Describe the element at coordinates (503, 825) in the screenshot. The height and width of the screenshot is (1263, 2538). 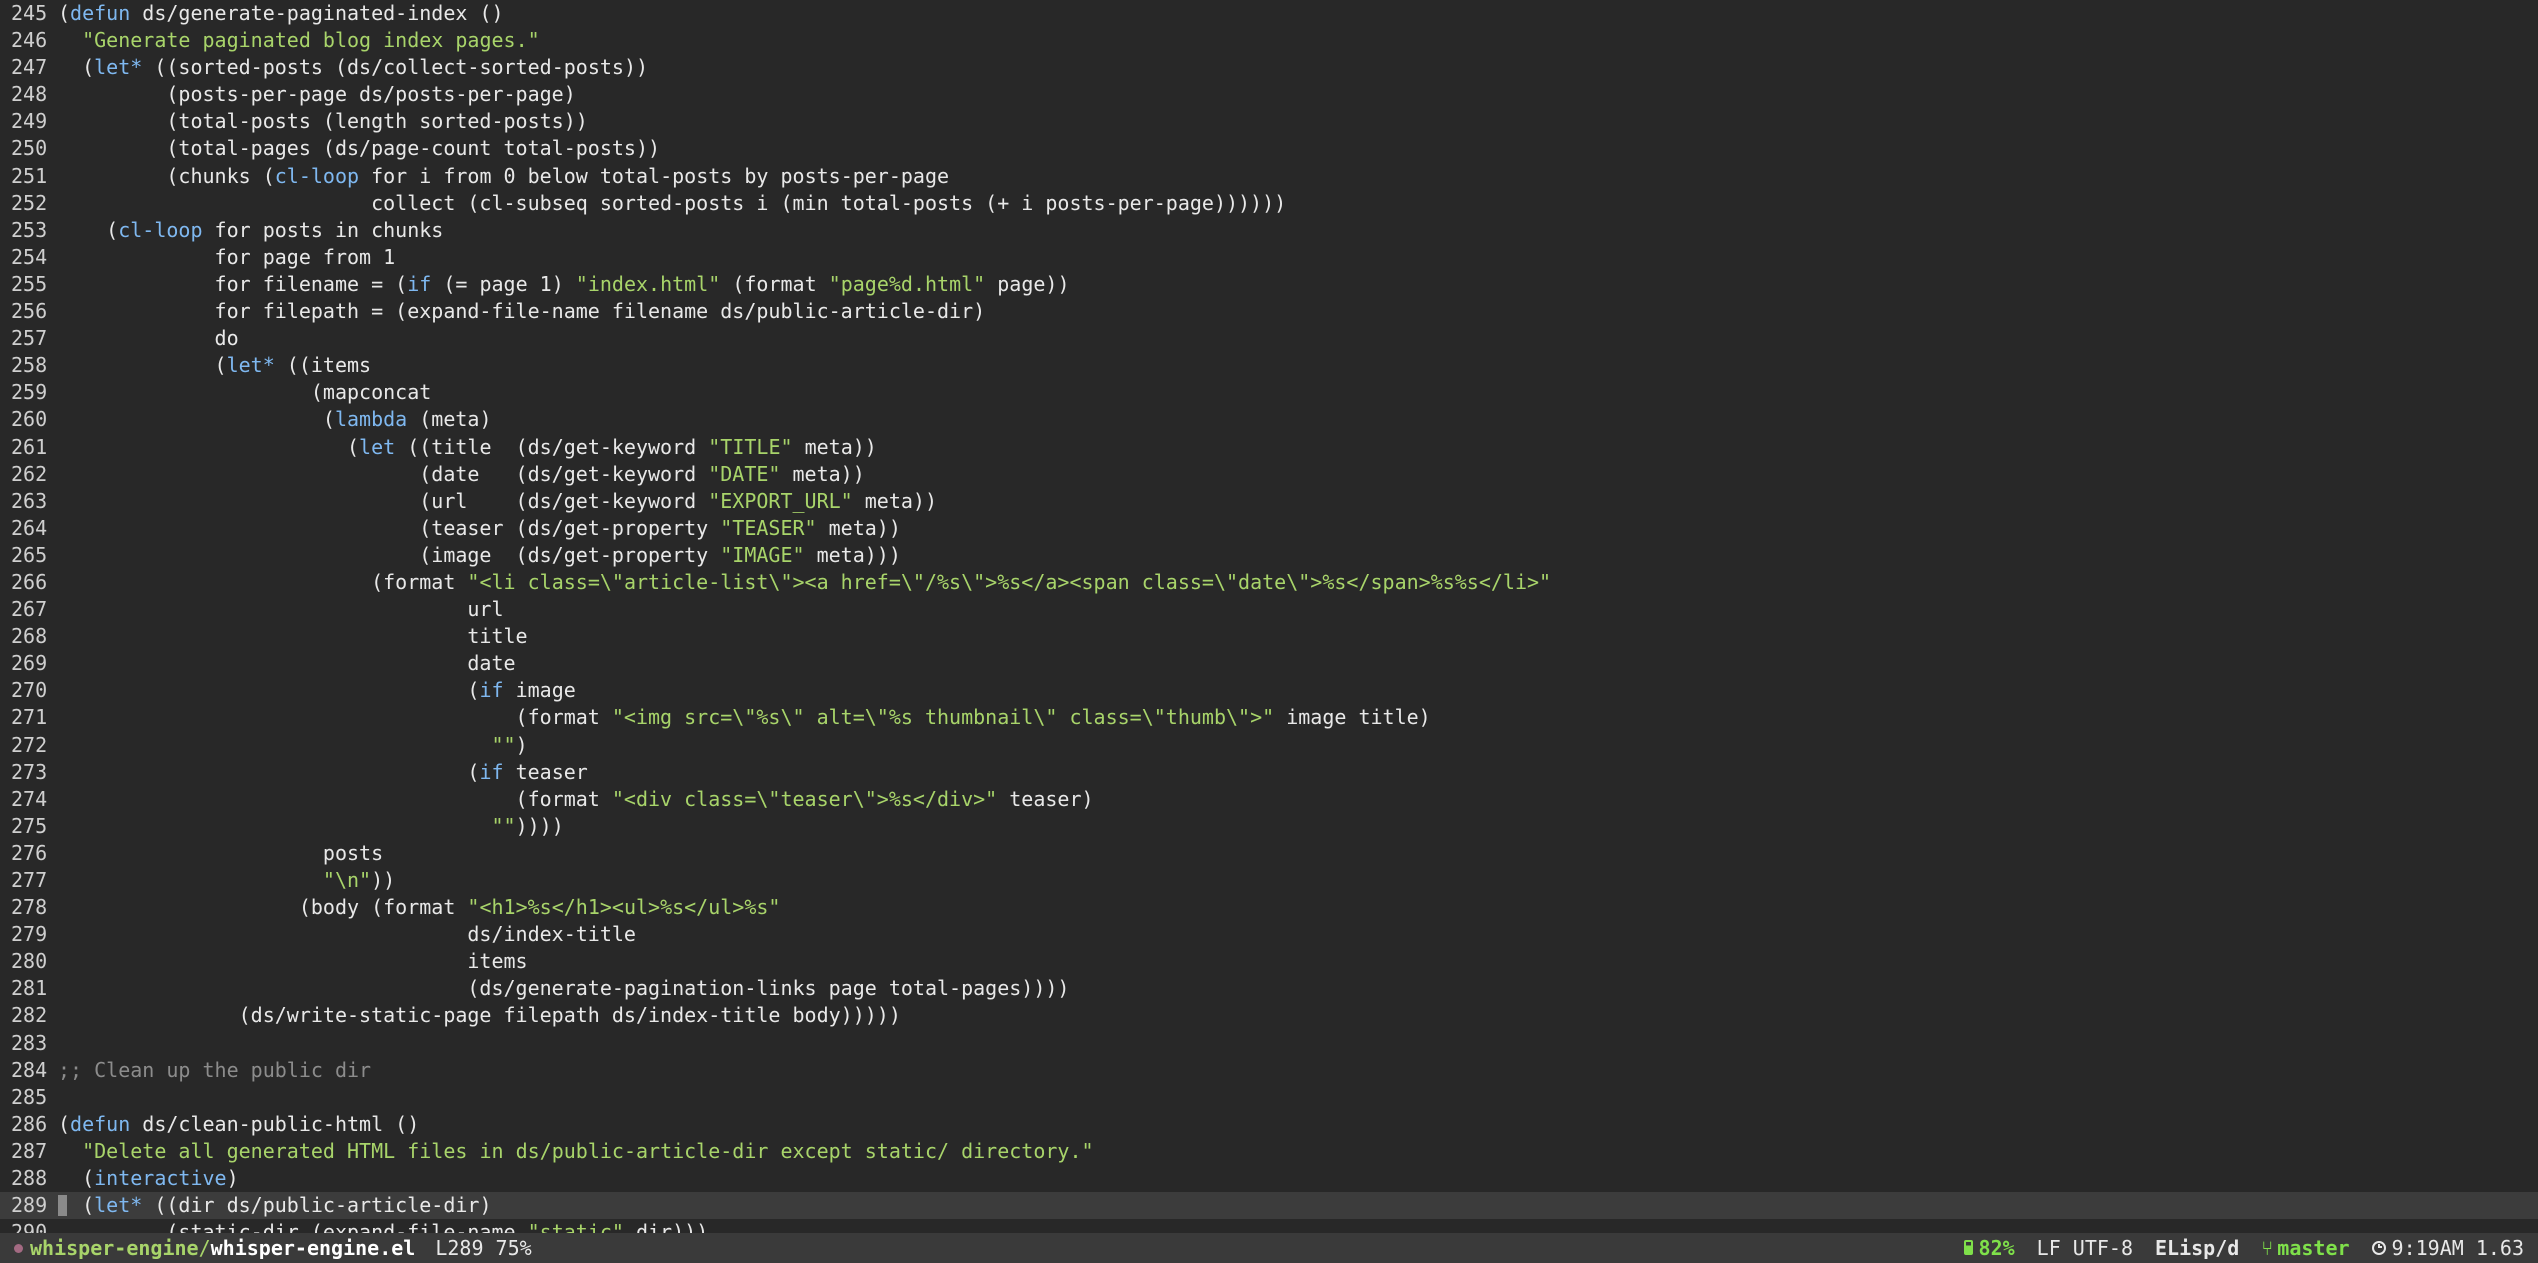
I see `string-token: ""` at that location.